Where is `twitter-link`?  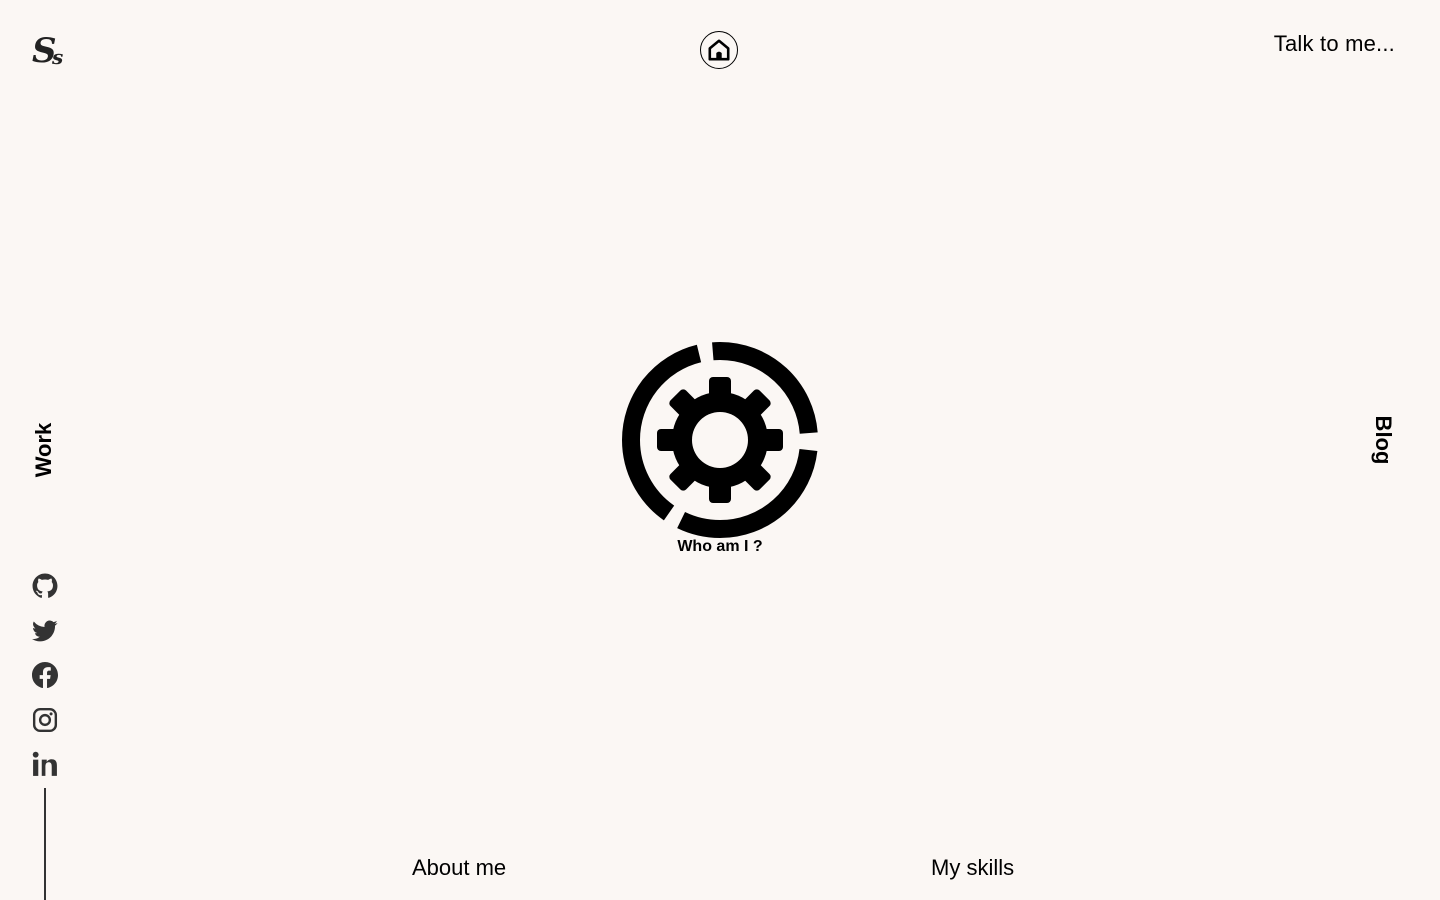 twitter-link is located at coordinates (45, 631).